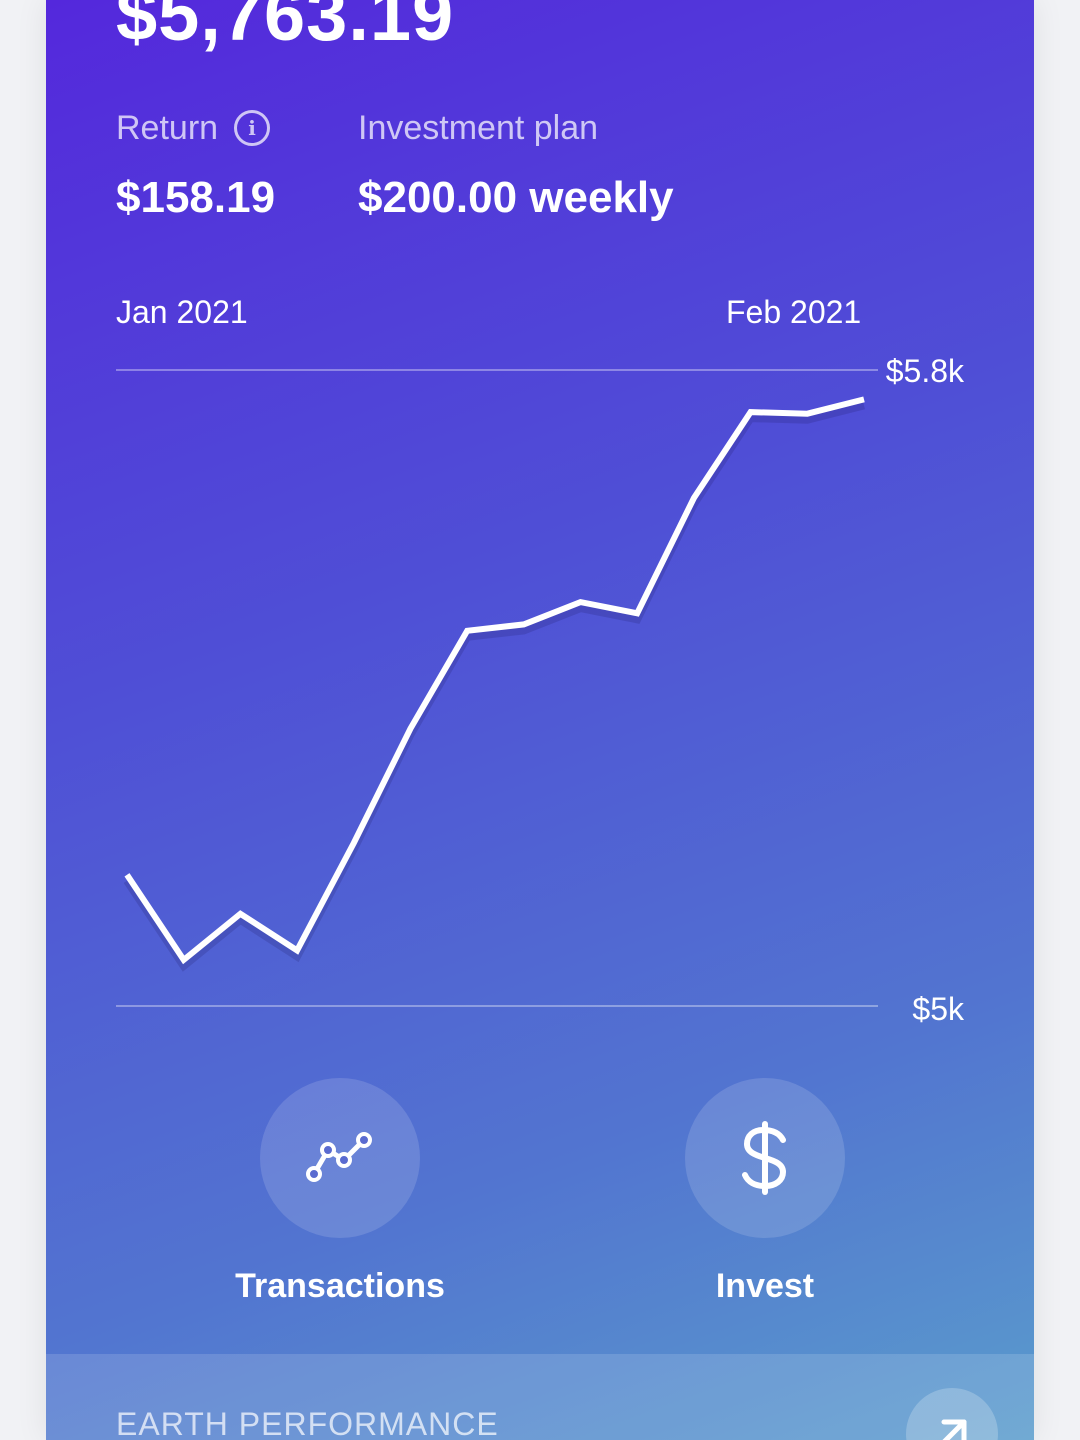 This screenshot has height=1440, width=1080. I want to click on transactions-icon, so click(339, 1157).